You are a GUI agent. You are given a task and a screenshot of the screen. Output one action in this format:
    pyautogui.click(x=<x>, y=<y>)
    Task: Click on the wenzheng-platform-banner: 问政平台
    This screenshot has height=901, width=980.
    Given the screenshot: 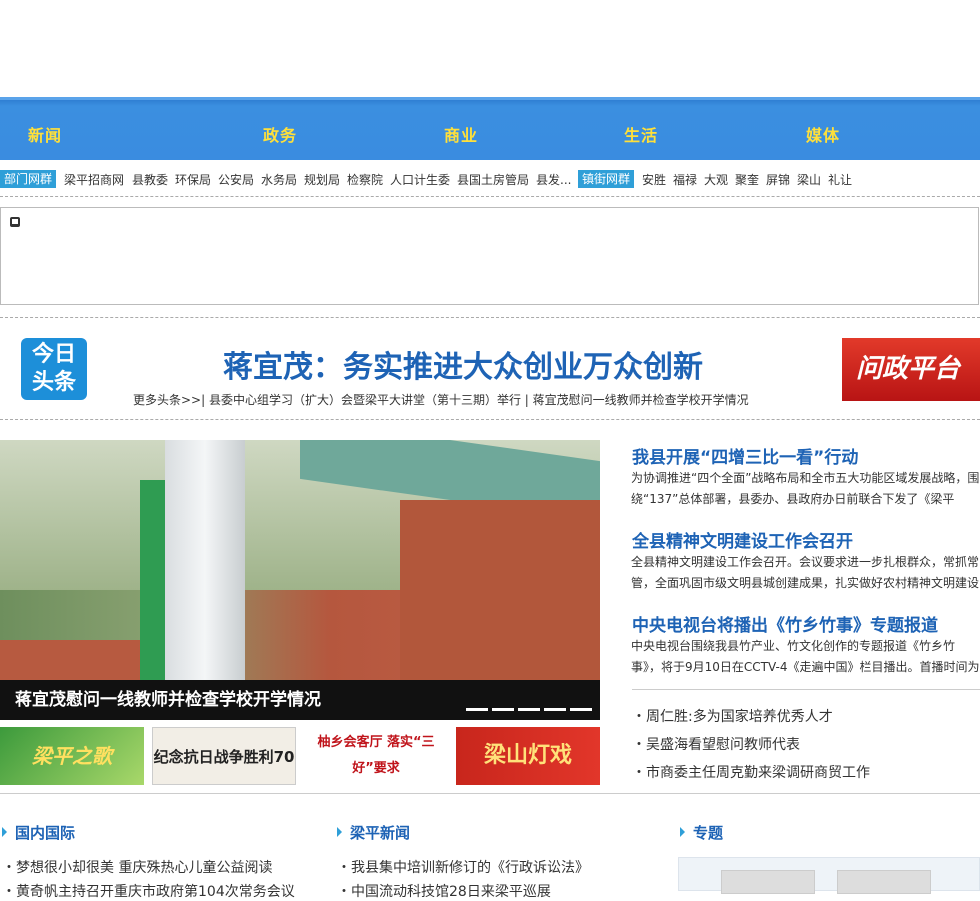 What is the action you would take?
    pyautogui.click(x=911, y=369)
    